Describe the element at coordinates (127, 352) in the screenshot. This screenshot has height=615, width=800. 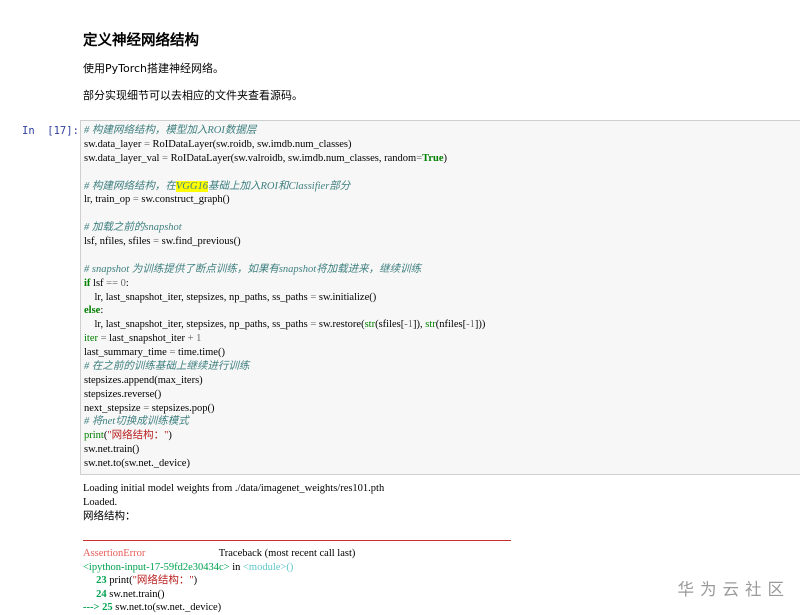
I see `code-text: last_summary_time` at that location.